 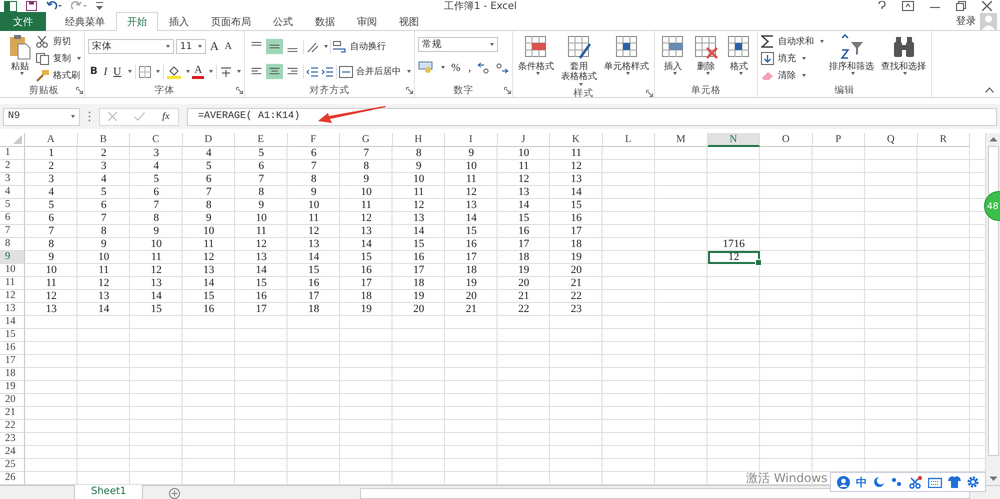 What do you see at coordinates (214, 46) in the screenshot?
I see `grow-font-button: A` at bounding box center [214, 46].